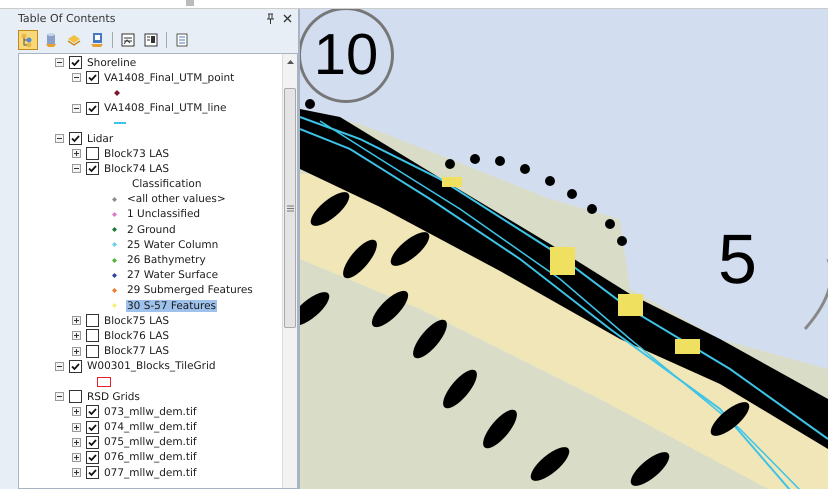 This screenshot has width=828, height=489. I want to click on list-icon, so click(182, 40).